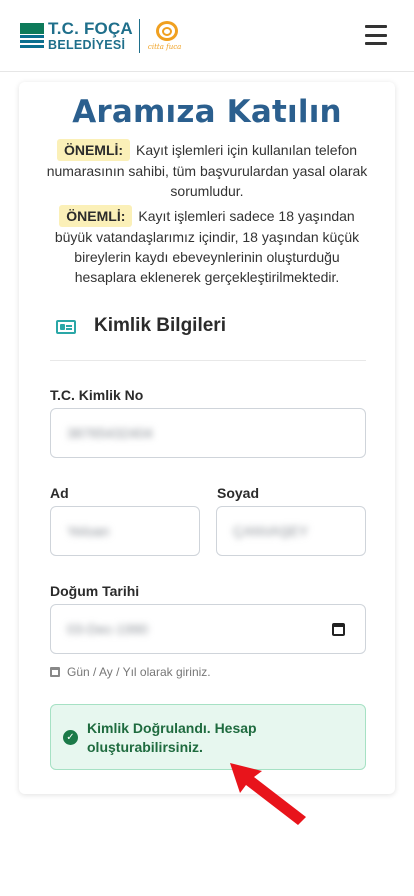 This screenshot has width=414, height=896. I want to click on logo-line1: T.C. FOÇA, so click(90, 29).